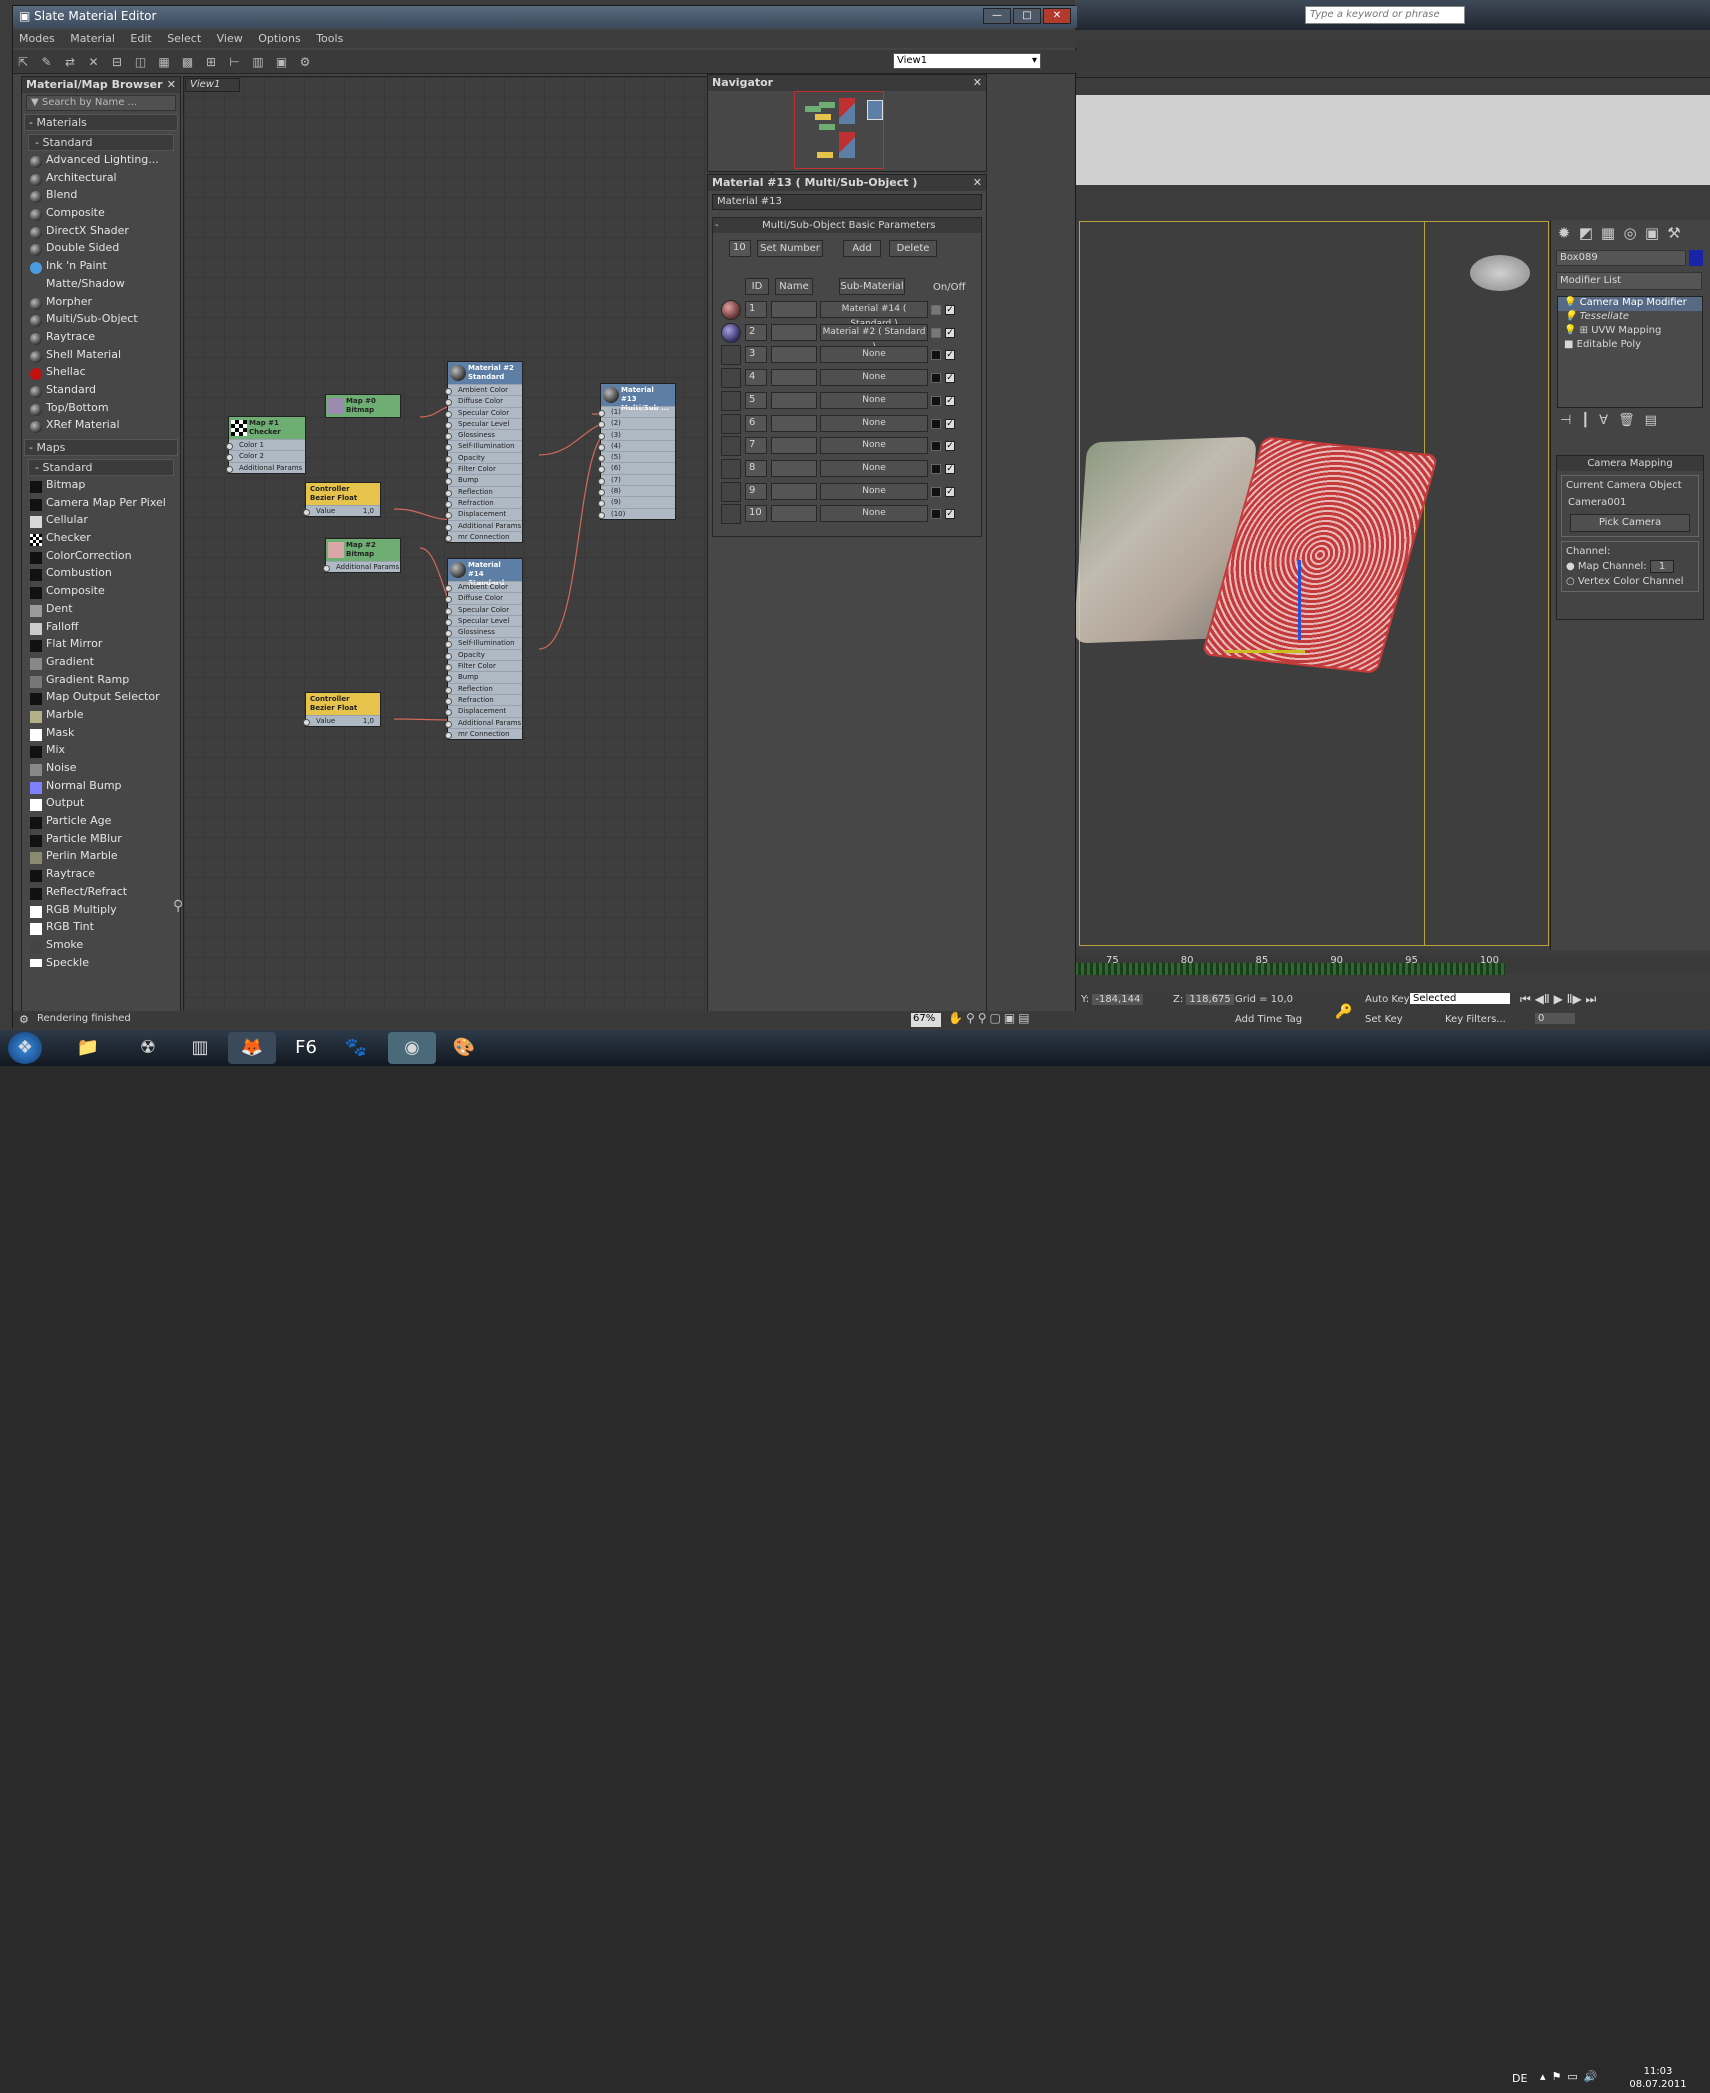 The image size is (1710, 2093). Describe the element at coordinates (101, 735) in the screenshot. I see `map-item: Mask` at that location.